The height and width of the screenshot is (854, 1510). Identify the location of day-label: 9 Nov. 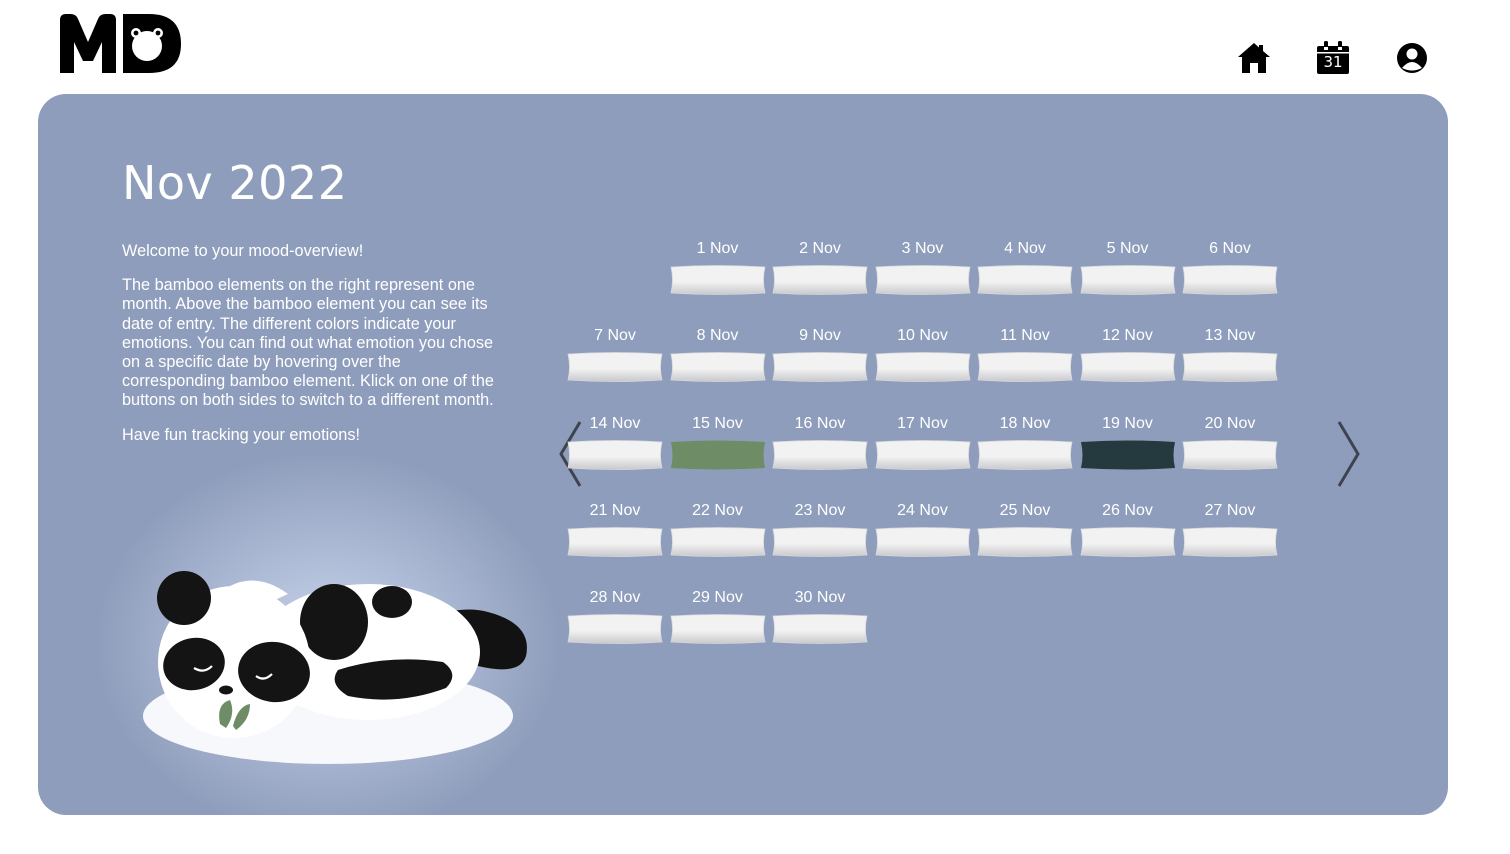
(820, 335).